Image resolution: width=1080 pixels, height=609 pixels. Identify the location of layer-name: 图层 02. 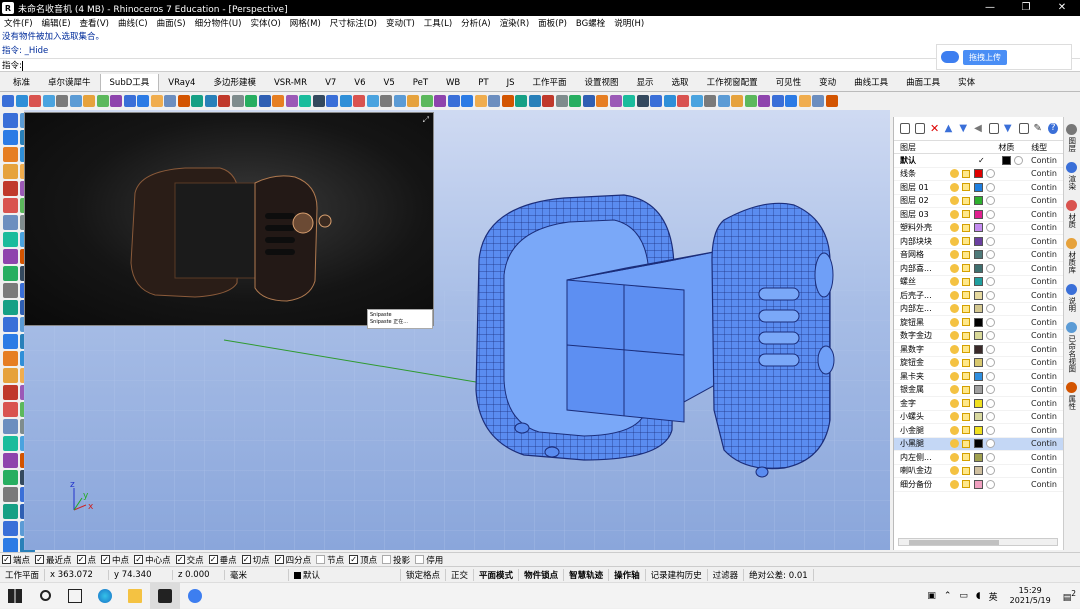
(920, 200).